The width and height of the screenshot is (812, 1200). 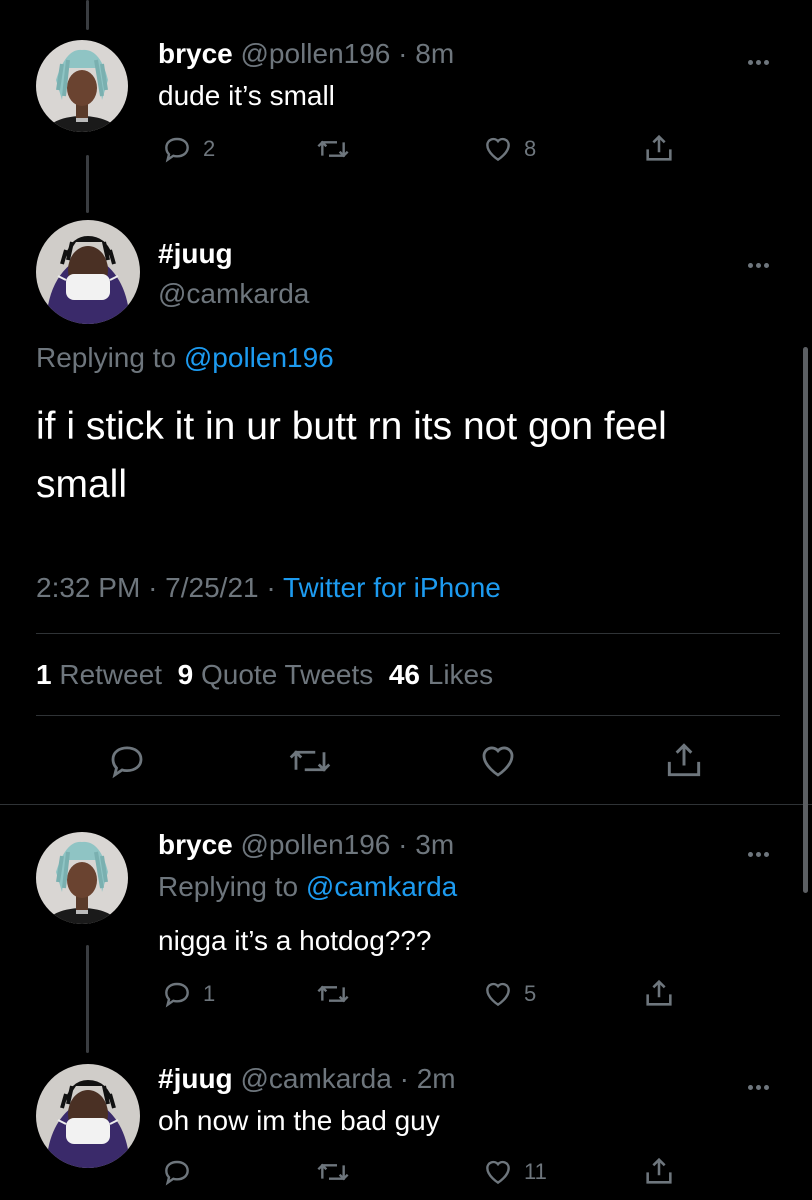 I want to click on tweet-source-link: Twitter for iPhone, so click(x=392, y=587).